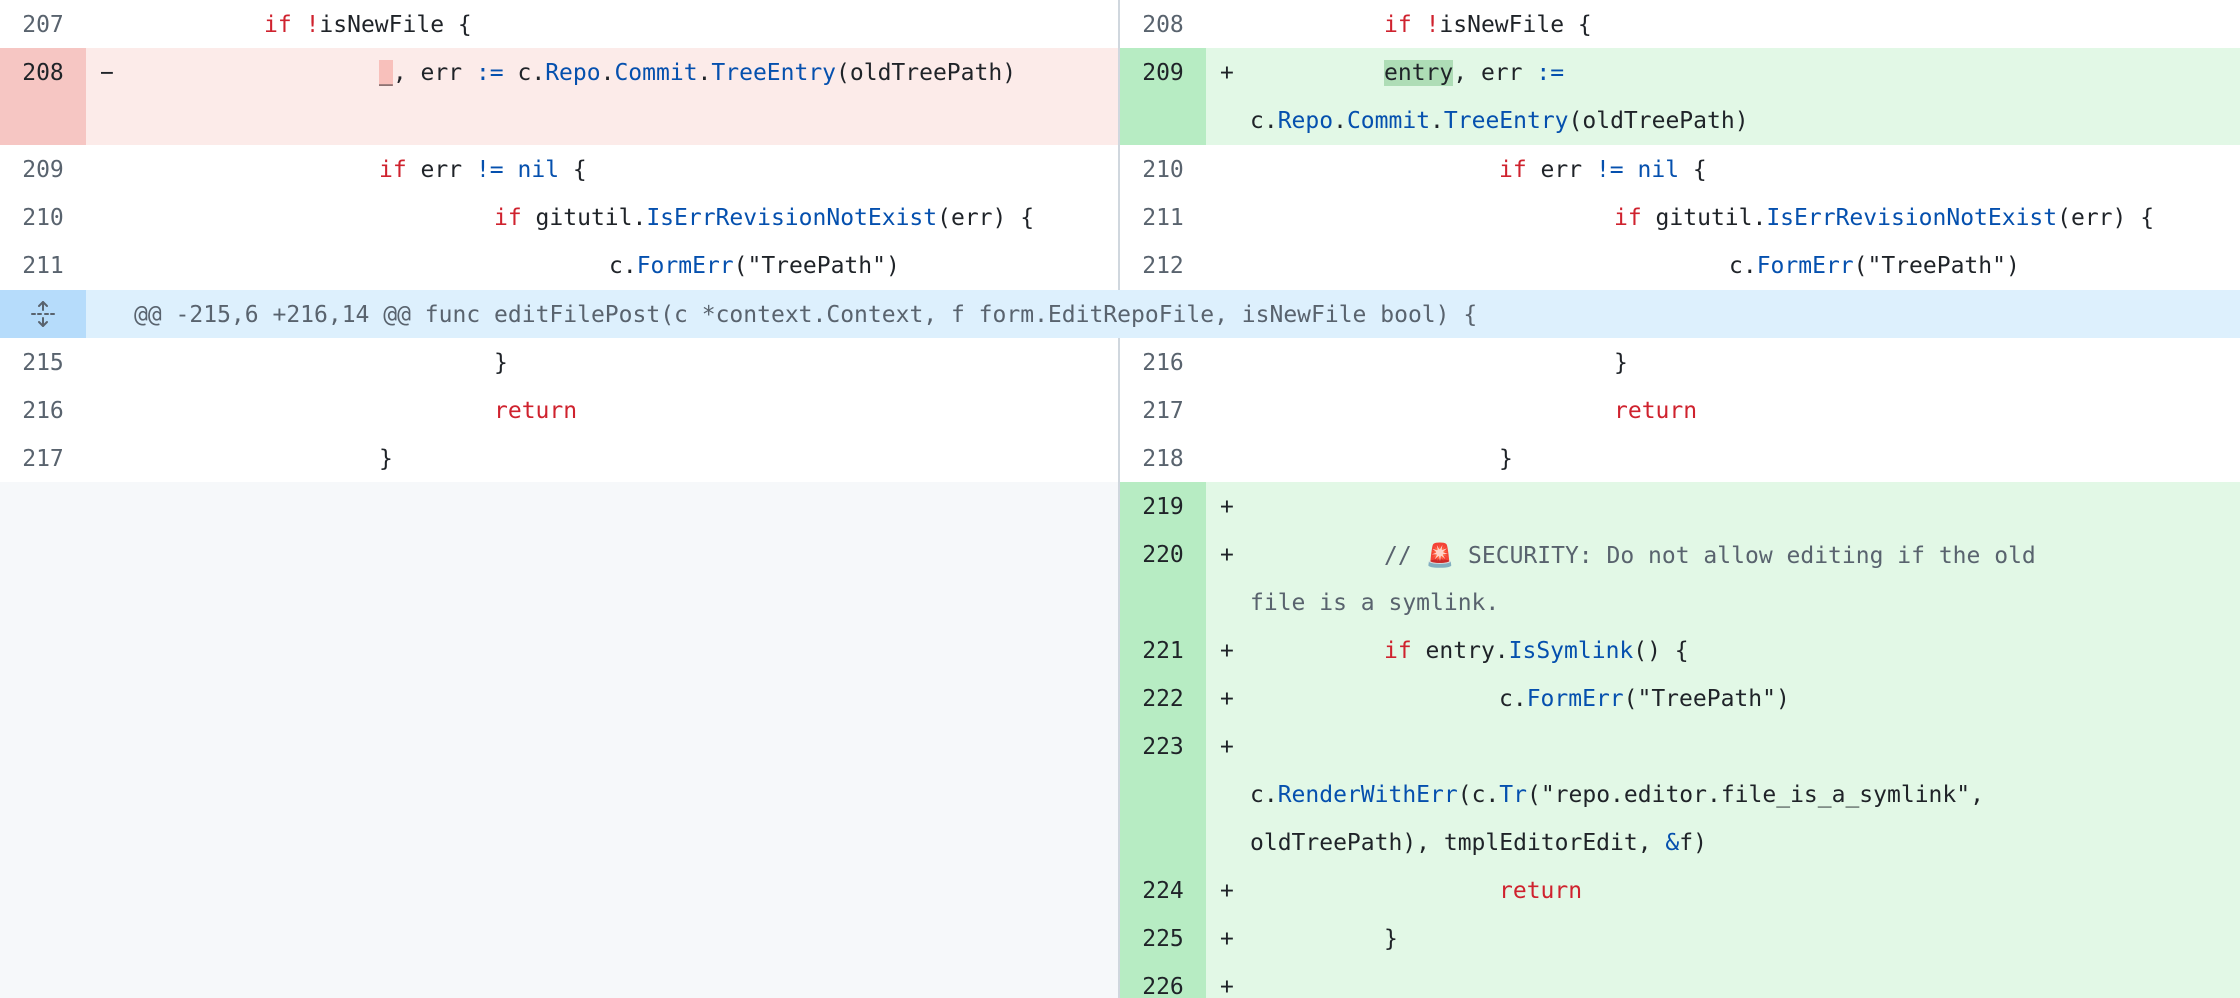  What do you see at coordinates (1163, 265) in the screenshot?
I see `line-number: 212` at bounding box center [1163, 265].